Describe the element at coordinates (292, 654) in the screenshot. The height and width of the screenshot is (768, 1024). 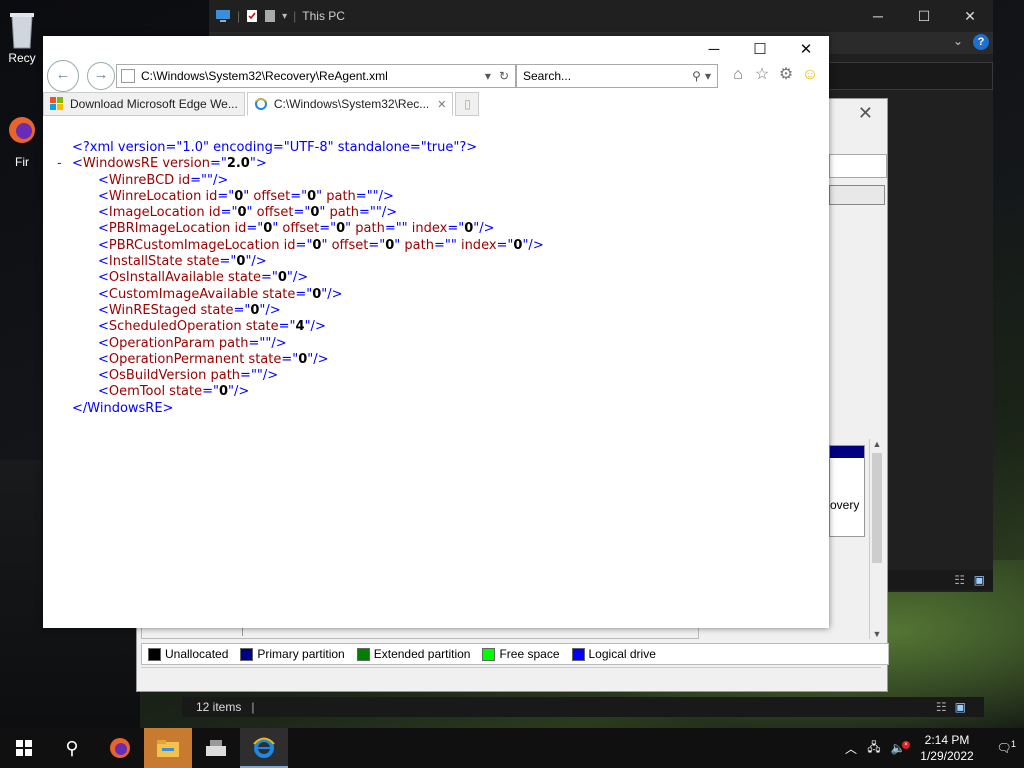
I see `legend-primary: Primary partition` at that location.